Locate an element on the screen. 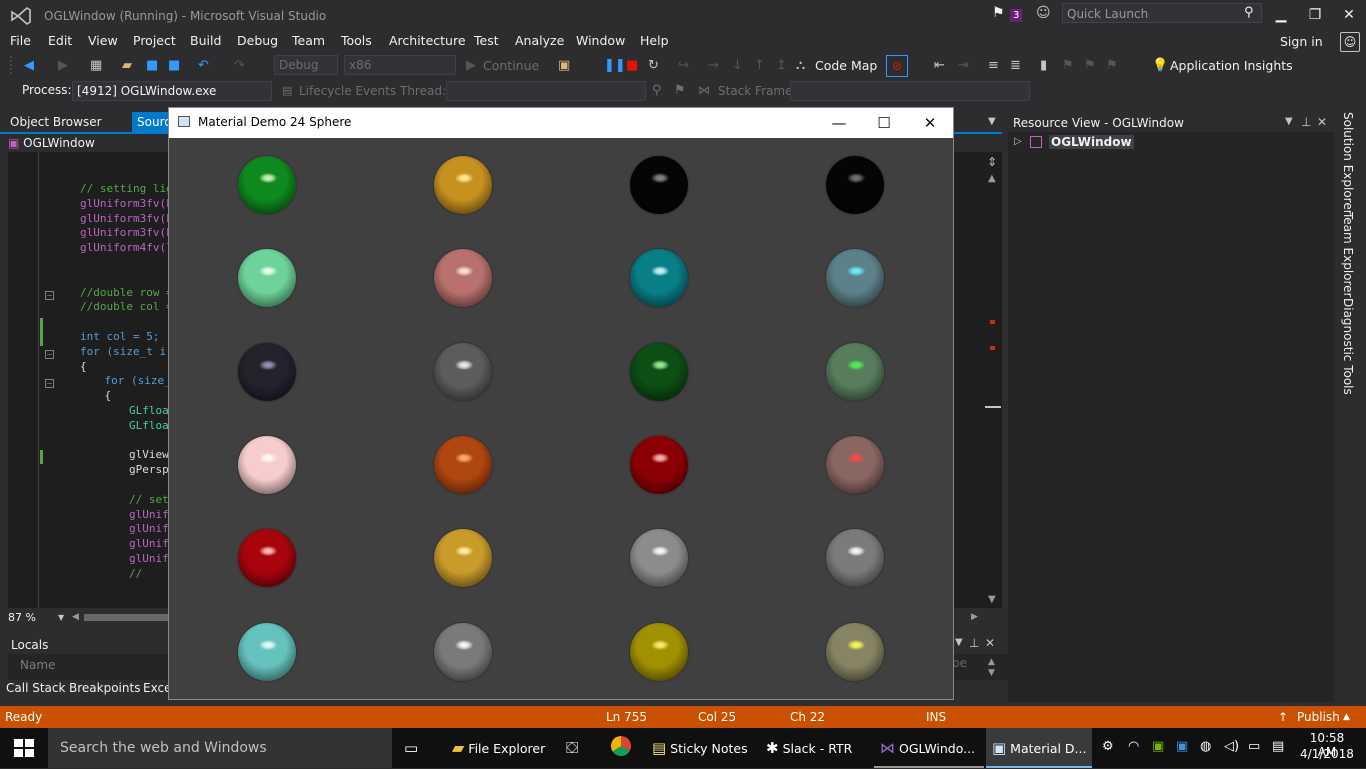 The height and width of the screenshot is (769, 1366). settings-gear-icon: ⚙ is located at coordinates (1108, 746).